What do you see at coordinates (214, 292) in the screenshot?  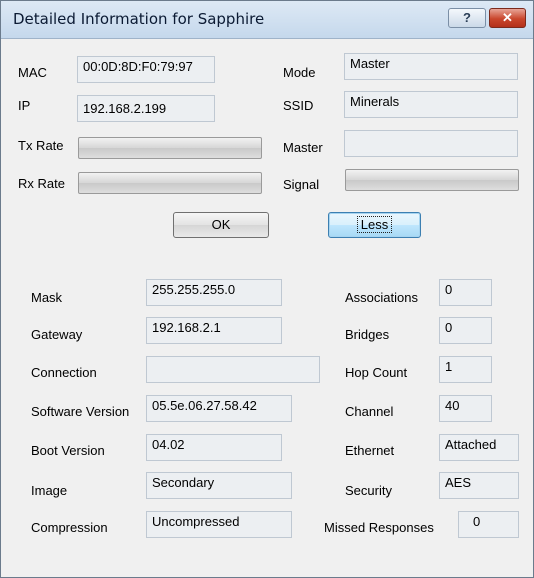 I see `mask-field: 255.255.255.0` at bounding box center [214, 292].